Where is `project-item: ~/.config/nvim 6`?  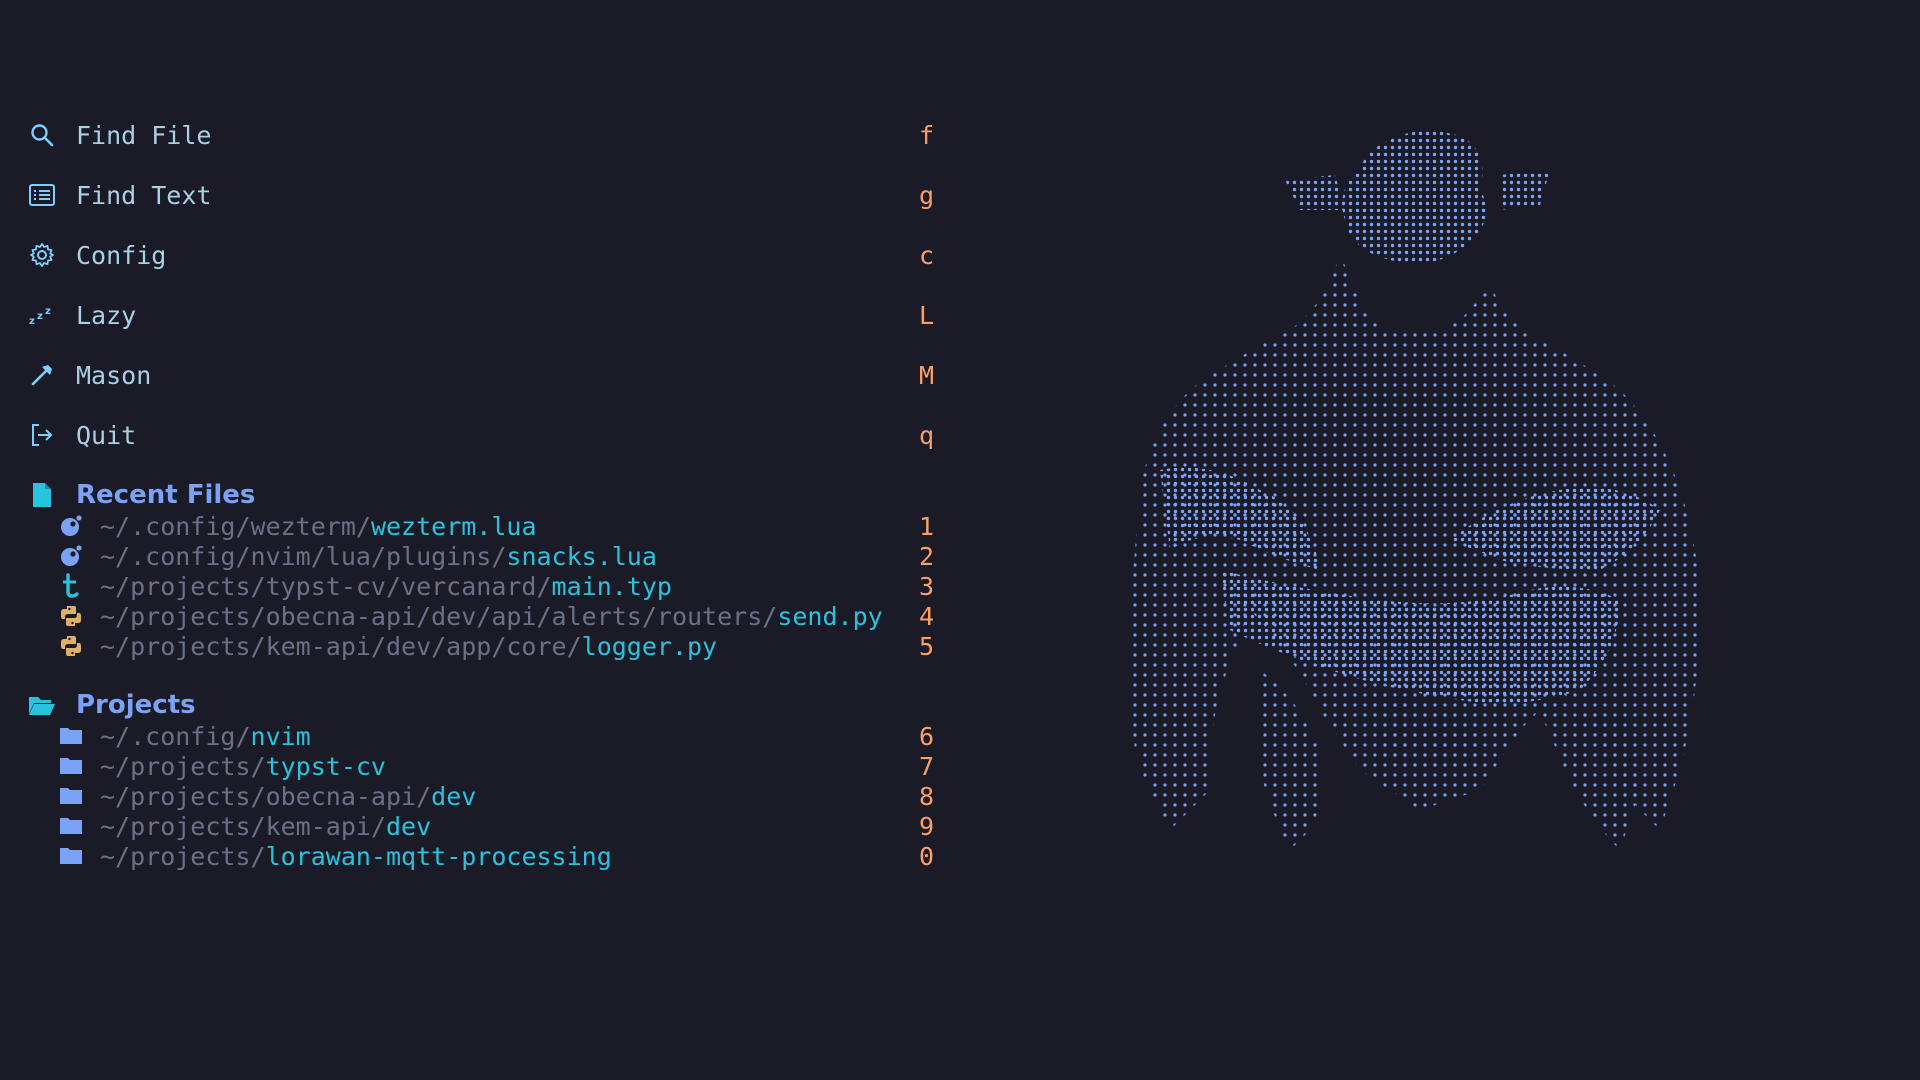
project-item: ~/.config/nvim 6 is located at coordinates (496, 736).